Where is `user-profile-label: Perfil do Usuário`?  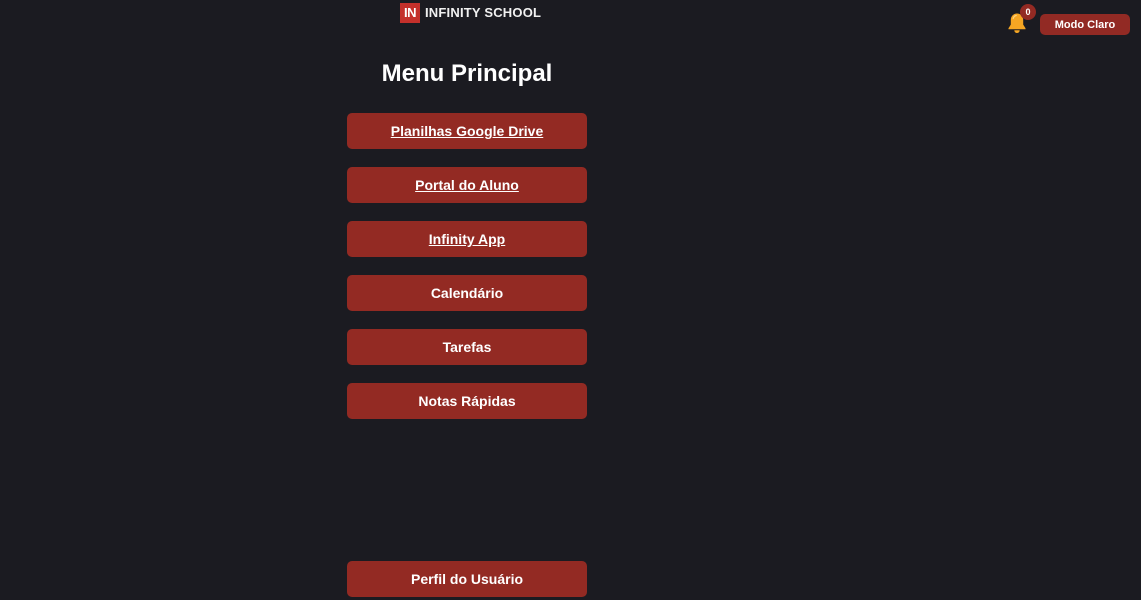 user-profile-label: Perfil do Usuário is located at coordinates (467, 579).